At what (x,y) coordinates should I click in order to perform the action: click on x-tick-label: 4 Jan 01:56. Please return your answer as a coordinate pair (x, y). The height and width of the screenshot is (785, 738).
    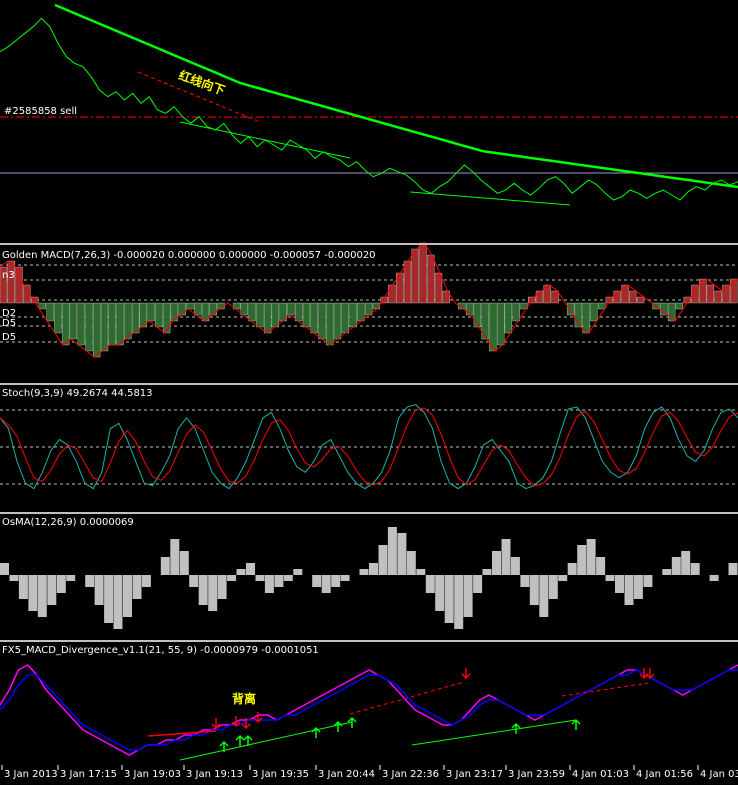
    Looking at the image, I should click on (664, 774).